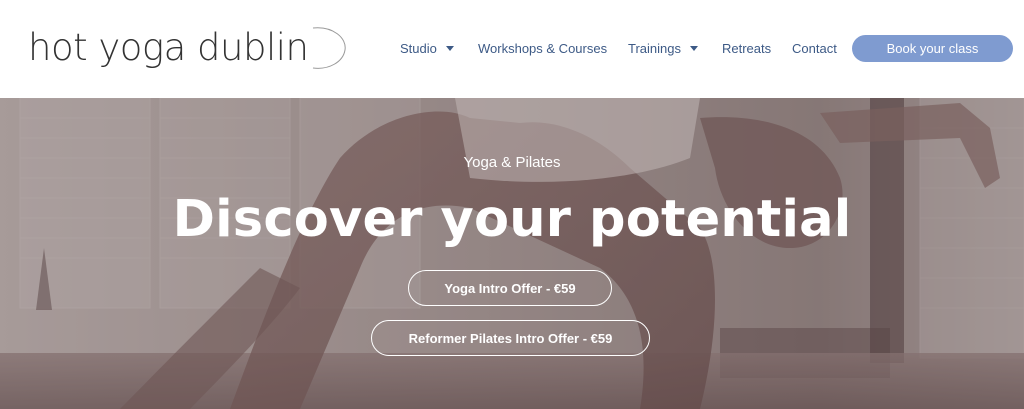 This screenshot has width=1024, height=409. Describe the element at coordinates (512, 219) in the screenshot. I see `hero-headline: Discover your potential` at that location.